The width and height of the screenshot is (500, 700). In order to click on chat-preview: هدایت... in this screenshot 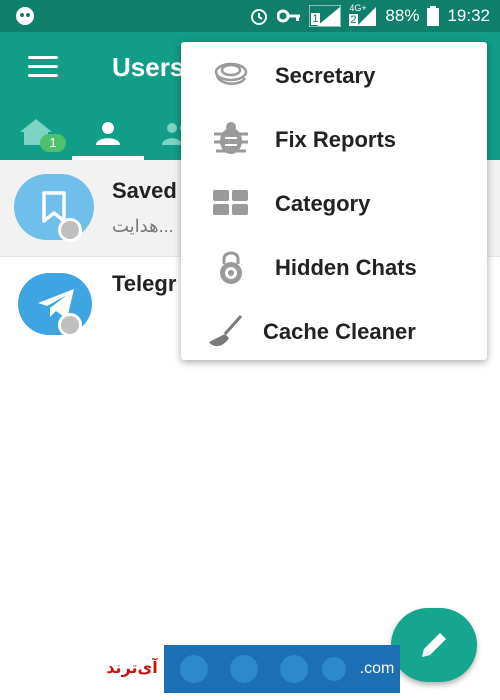, I will do `click(143, 226)`.